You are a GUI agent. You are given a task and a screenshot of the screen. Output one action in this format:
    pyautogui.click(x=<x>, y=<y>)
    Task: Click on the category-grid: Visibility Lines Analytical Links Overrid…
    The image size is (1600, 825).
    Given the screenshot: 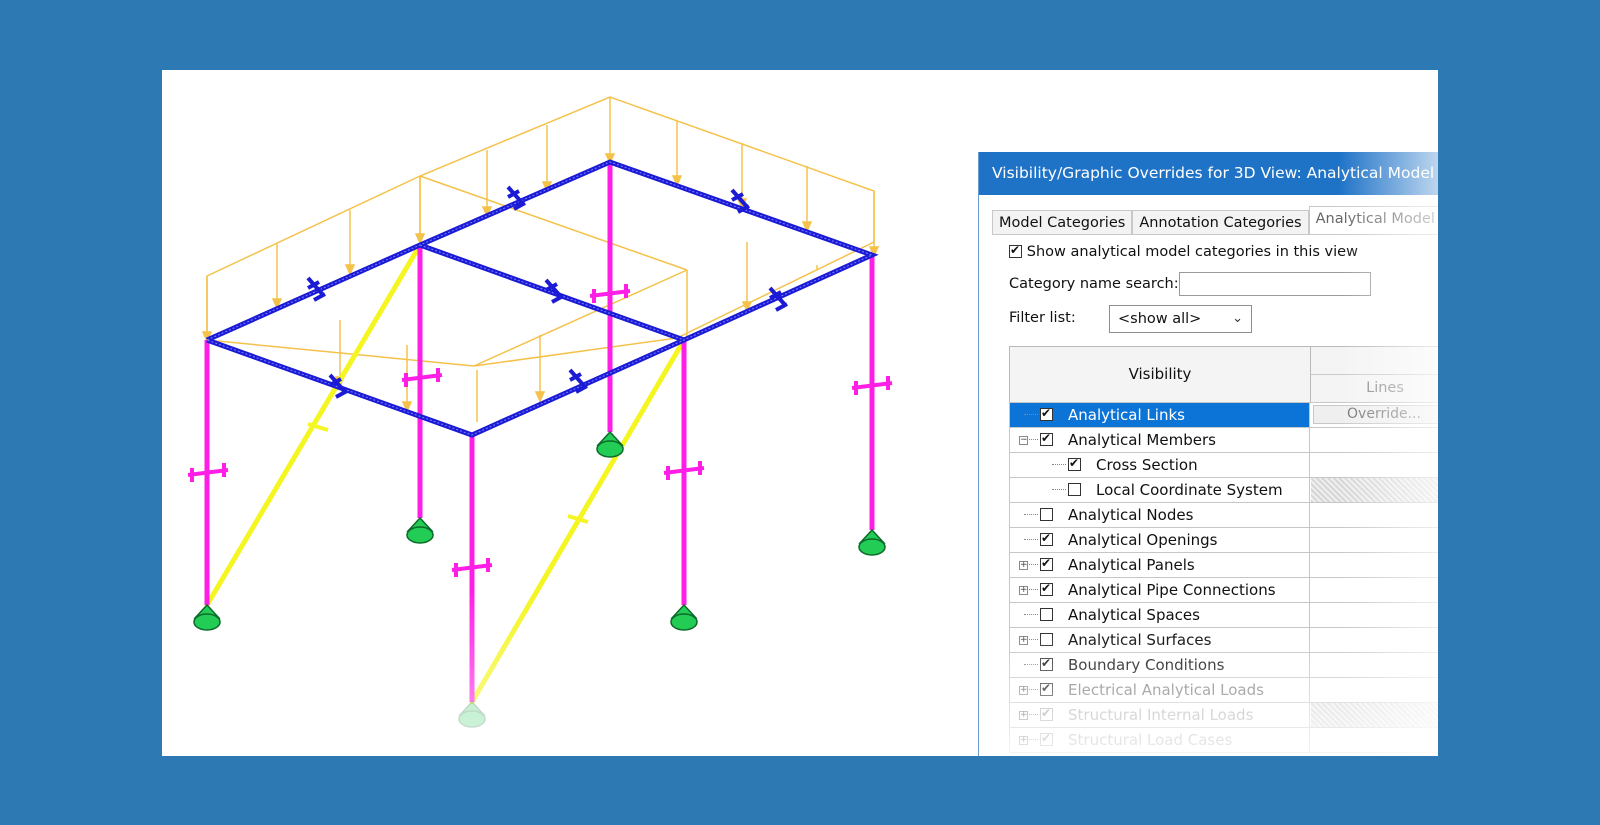 What is the action you would take?
    pyautogui.click(x=1223, y=549)
    